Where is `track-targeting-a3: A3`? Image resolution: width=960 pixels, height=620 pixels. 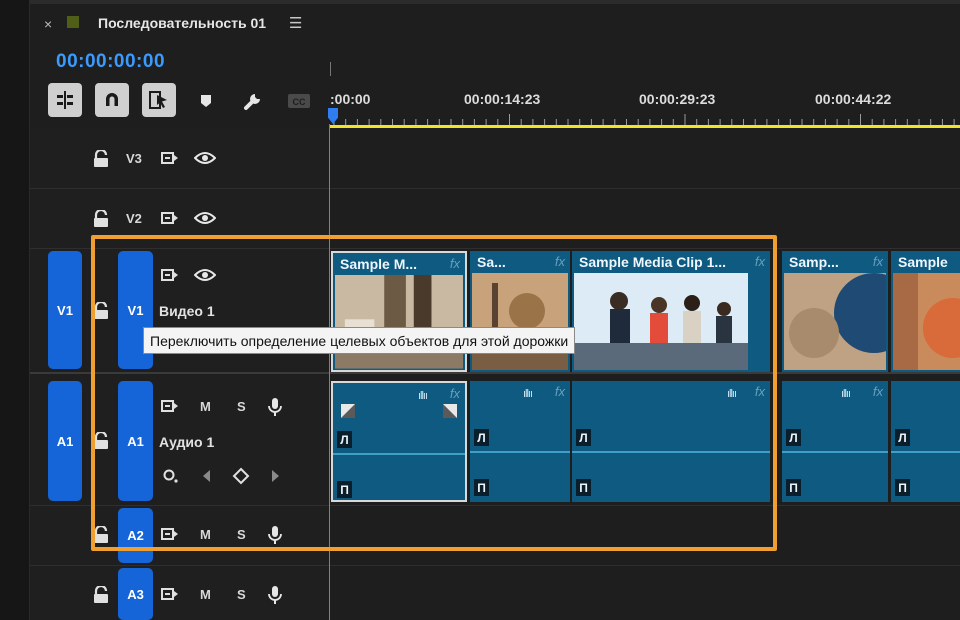
track-targeting-a3: A3 is located at coordinates (135, 594).